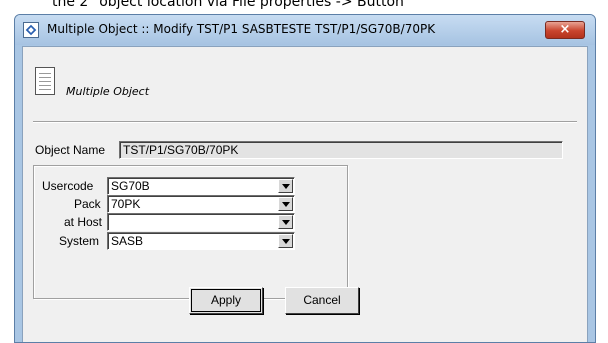 This screenshot has height=343, width=608. Describe the element at coordinates (108, 91) in the screenshot. I see `object-type-label: Multiple Object` at that location.